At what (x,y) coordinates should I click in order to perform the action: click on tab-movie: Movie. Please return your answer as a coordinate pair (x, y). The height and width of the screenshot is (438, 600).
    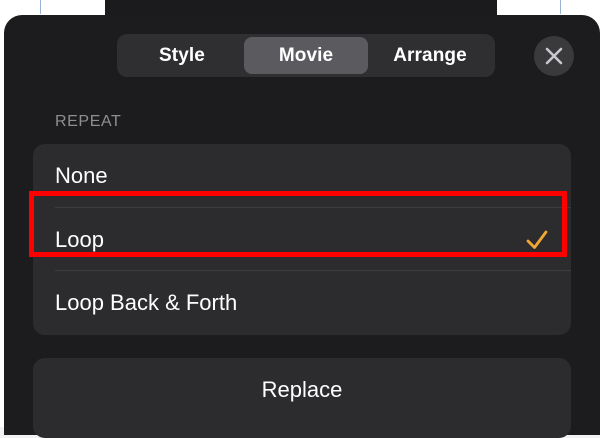
    Looking at the image, I should click on (306, 55).